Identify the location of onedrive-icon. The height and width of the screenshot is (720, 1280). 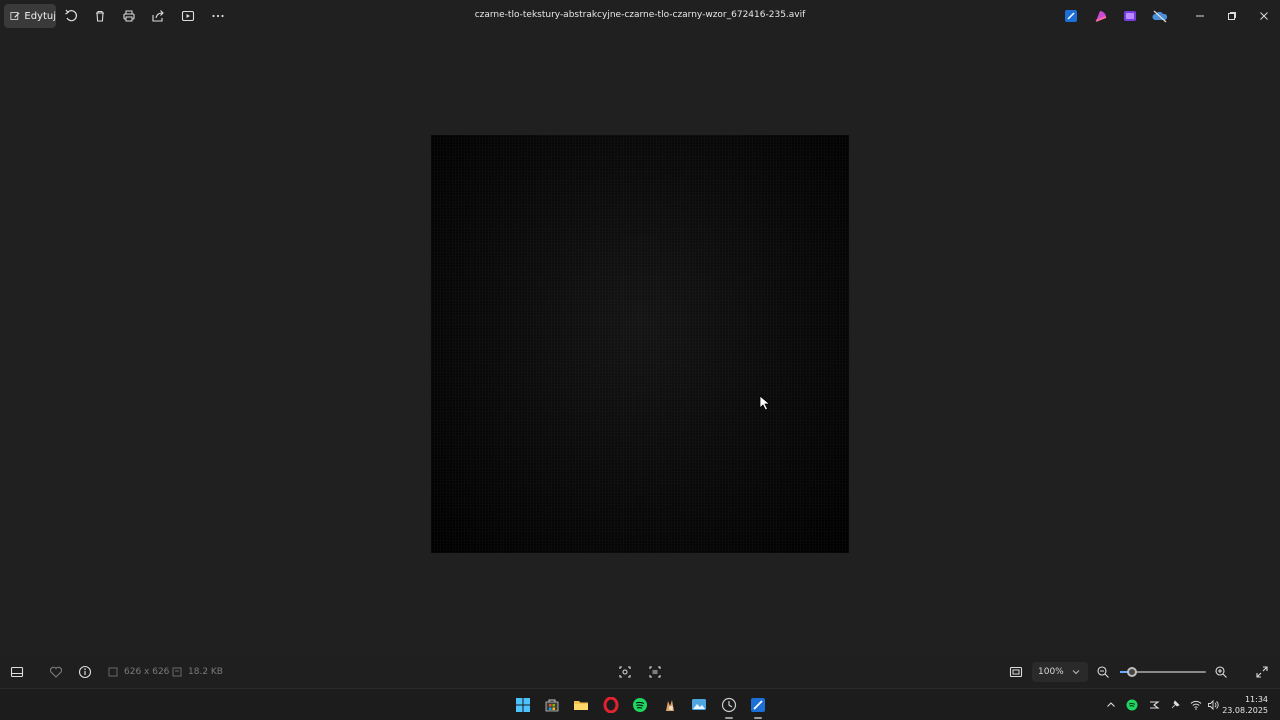
(1160, 16).